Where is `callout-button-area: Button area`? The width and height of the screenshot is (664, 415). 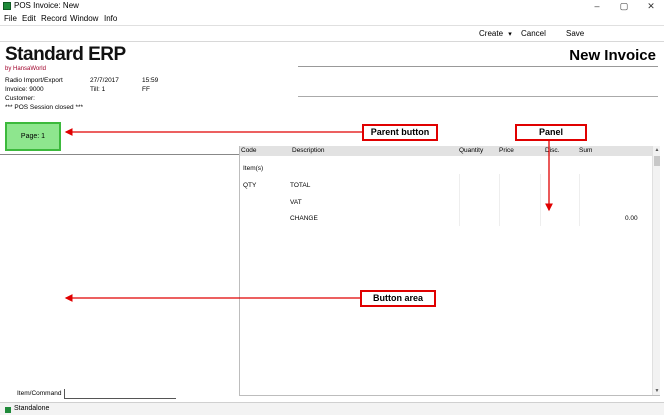
callout-button-area: Button area is located at coordinates (398, 298).